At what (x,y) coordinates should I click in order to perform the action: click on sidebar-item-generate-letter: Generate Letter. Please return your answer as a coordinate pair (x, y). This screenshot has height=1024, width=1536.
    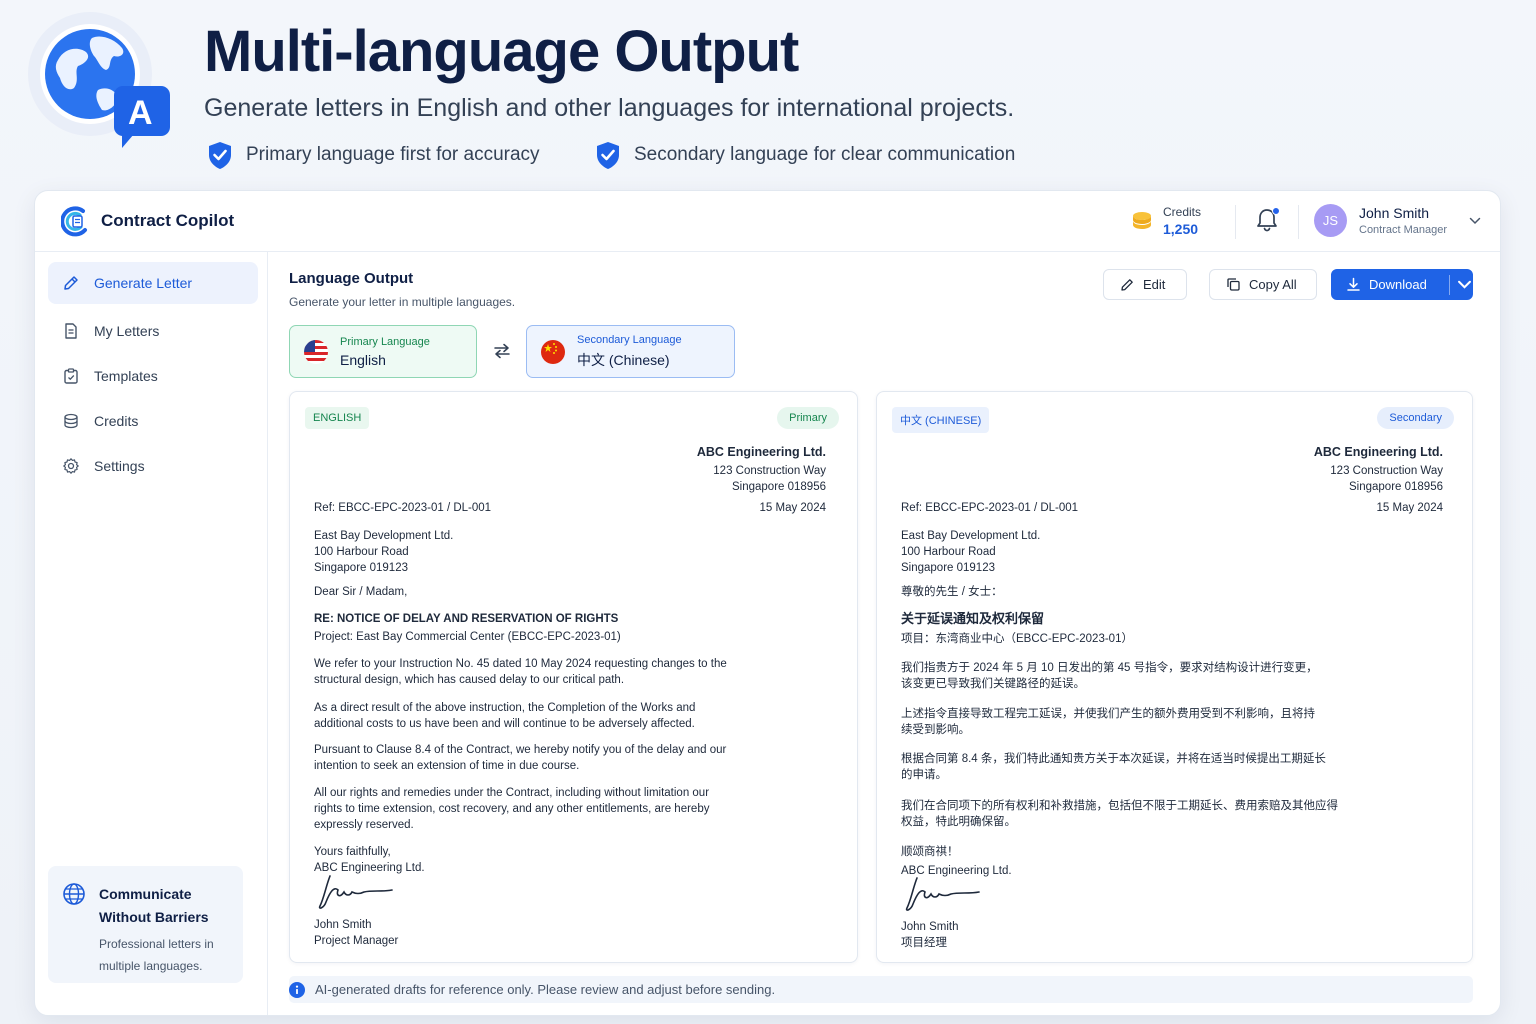
    Looking at the image, I should click on (153, 283).